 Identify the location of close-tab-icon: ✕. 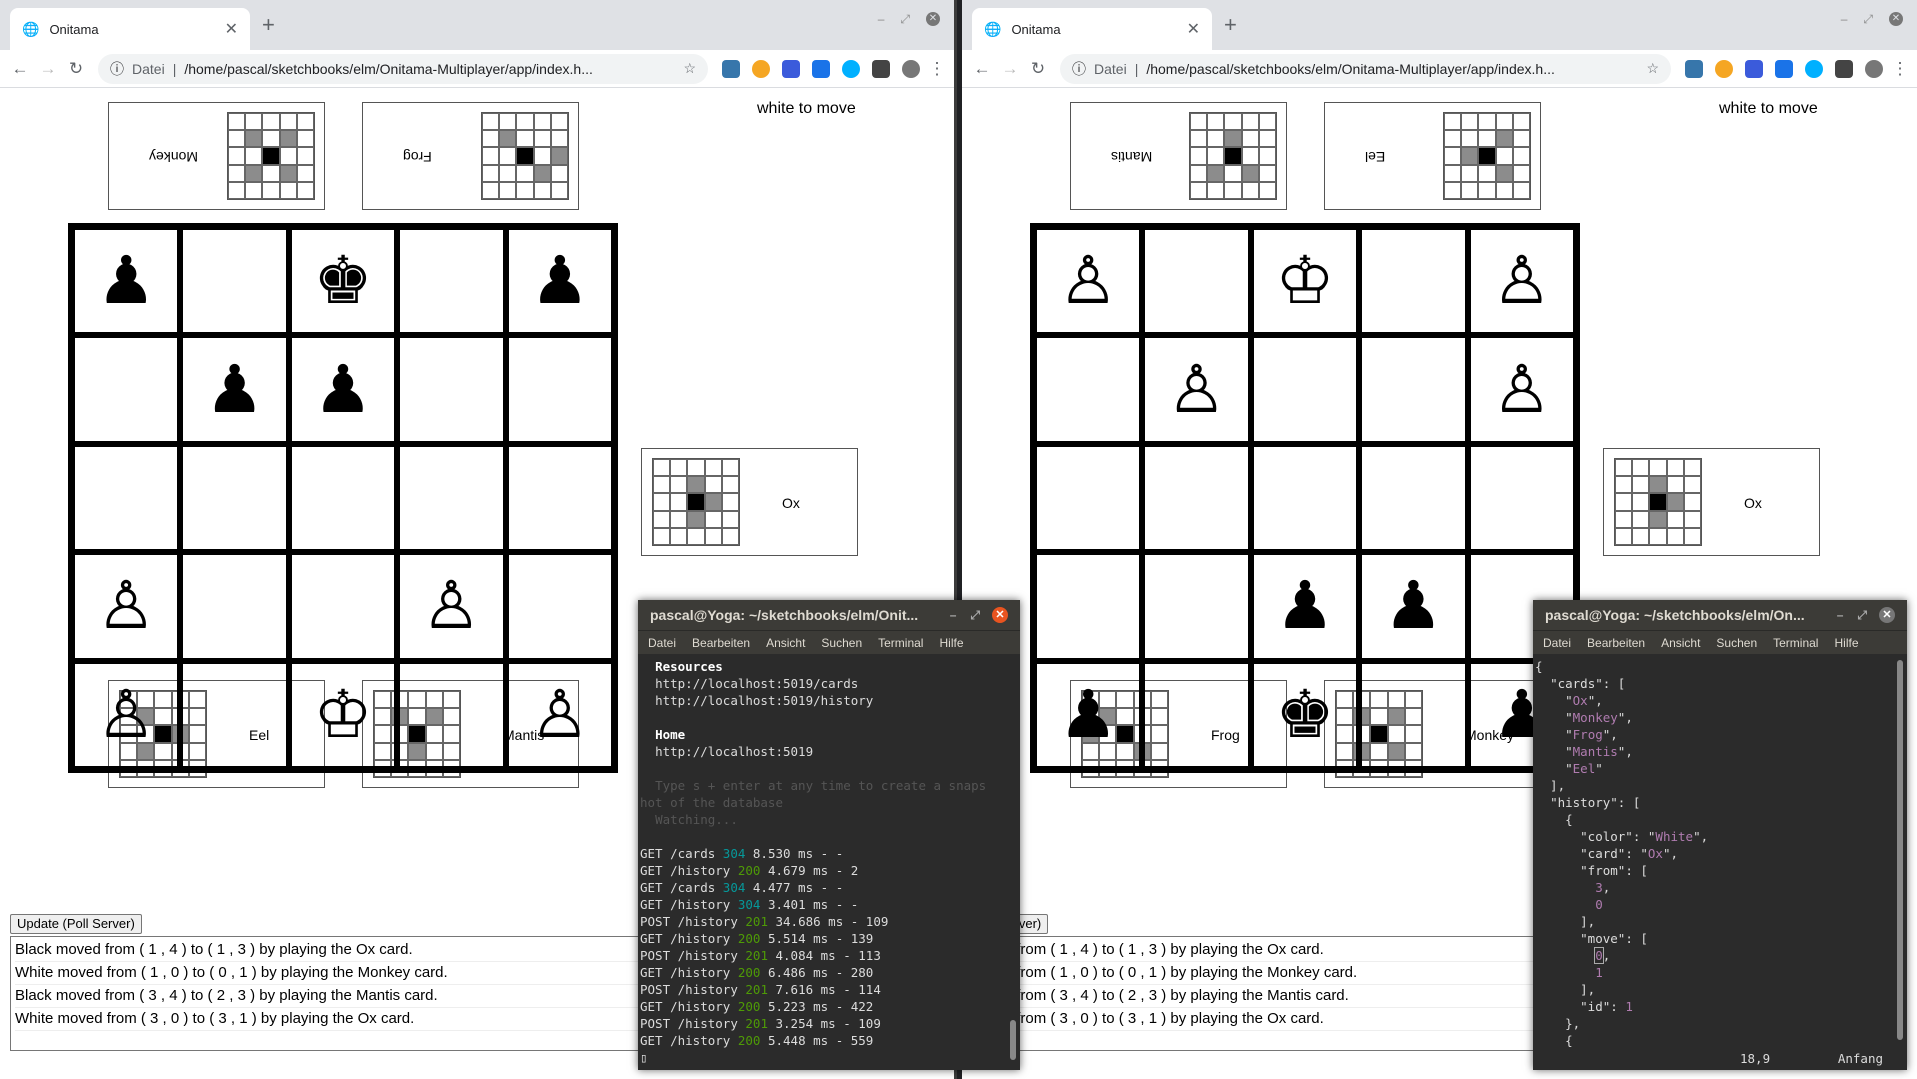
(1193, 29).